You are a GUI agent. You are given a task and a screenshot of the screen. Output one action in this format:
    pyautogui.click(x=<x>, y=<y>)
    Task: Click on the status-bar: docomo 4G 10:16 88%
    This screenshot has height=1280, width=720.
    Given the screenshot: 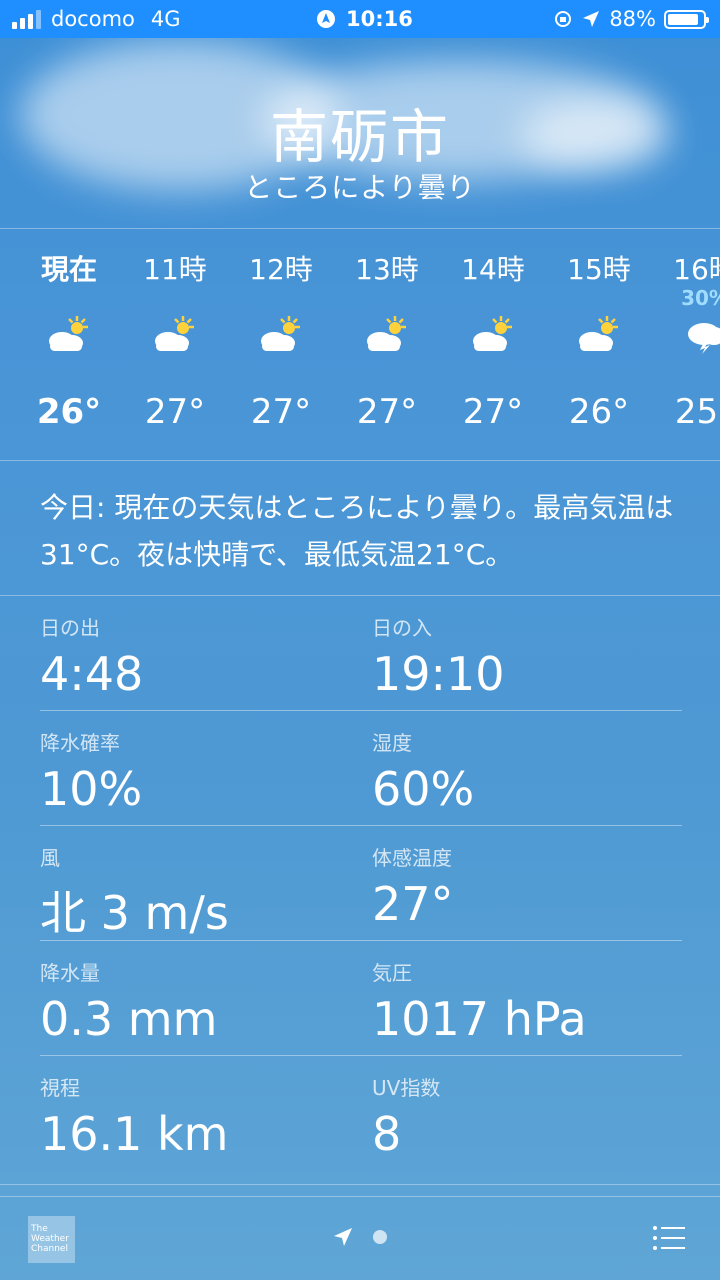 What is the action you would take?
    pyautogui.click(x=360, y=19)
    